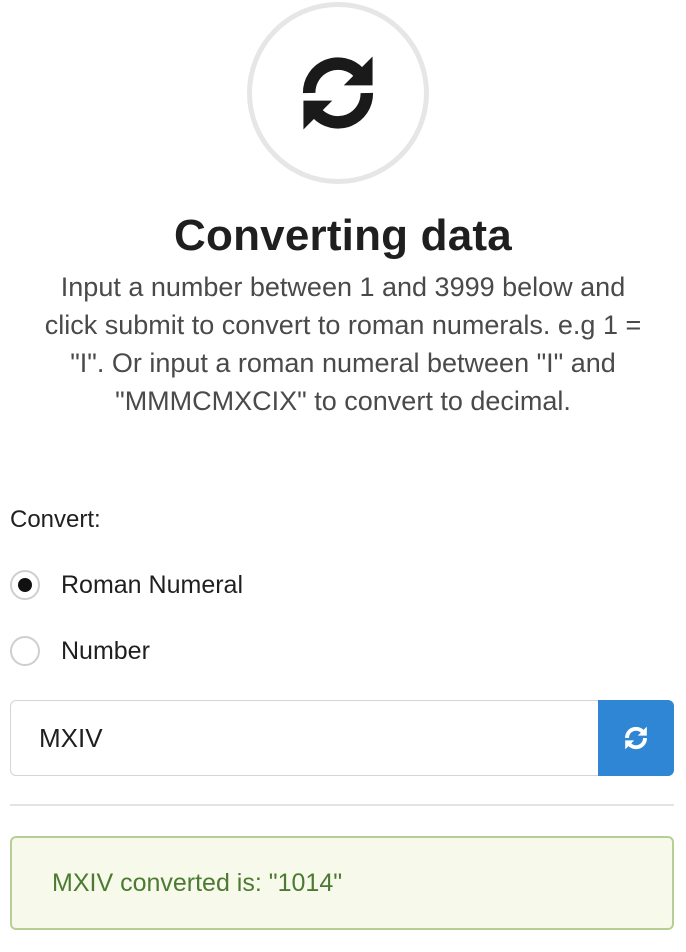 The width and height of the screenshot is (686, 952). I want to click on page-title: Converting data, so click(343, 235).